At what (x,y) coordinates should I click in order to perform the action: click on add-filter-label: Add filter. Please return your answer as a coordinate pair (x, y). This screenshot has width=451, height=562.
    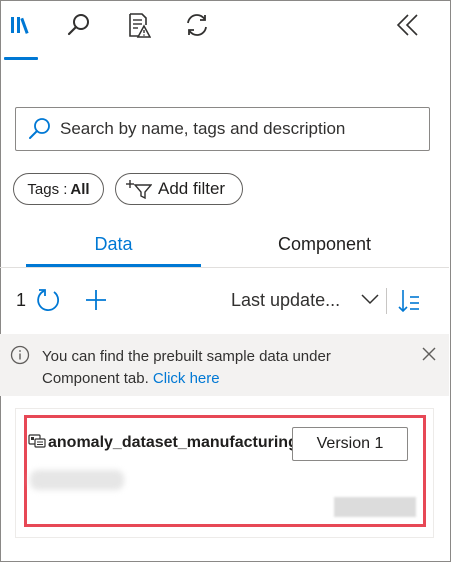
    Looking at the image, I should click on (192, 188).